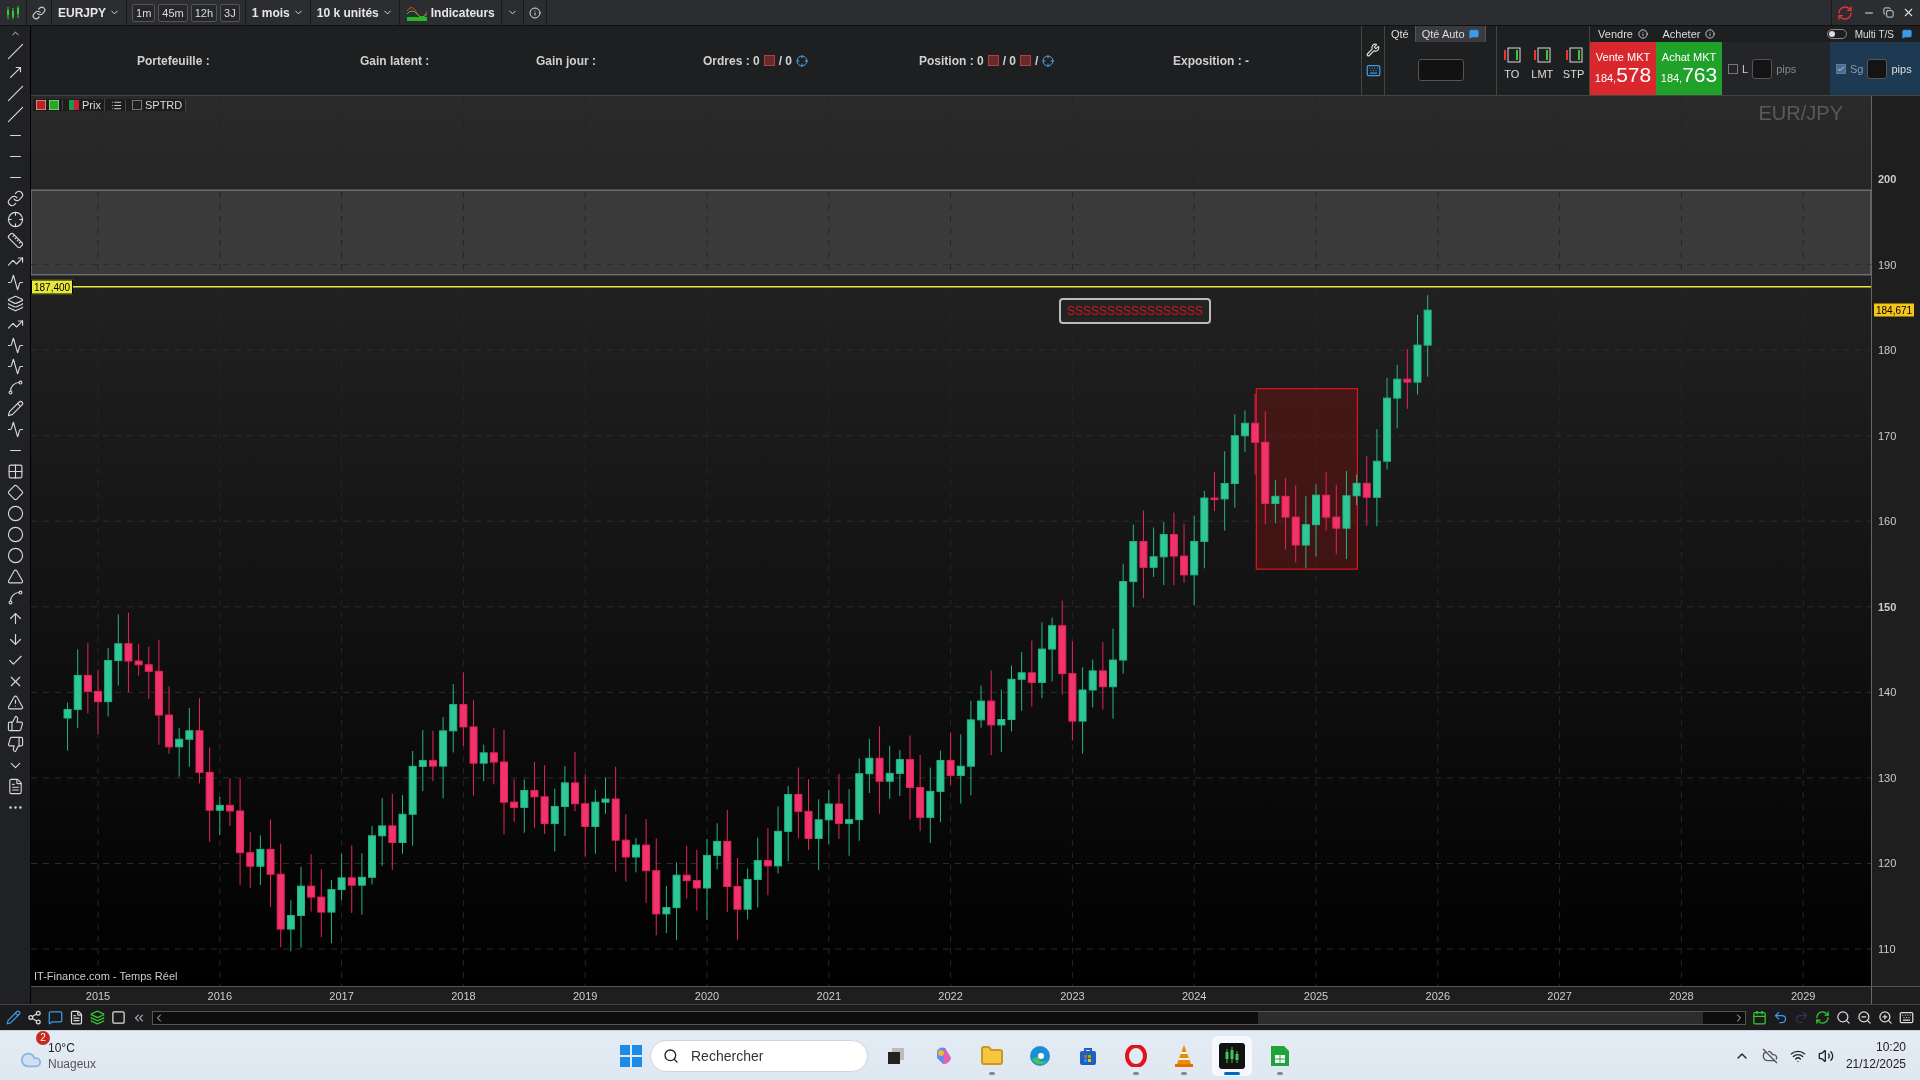 Image resolution: width=1920 pixels, height=1080 pixels. What do you see at coordinates (72, 1063) in the screenshot?
I see `weather-condition: Nuageux` at bounding box center [72, 1063].